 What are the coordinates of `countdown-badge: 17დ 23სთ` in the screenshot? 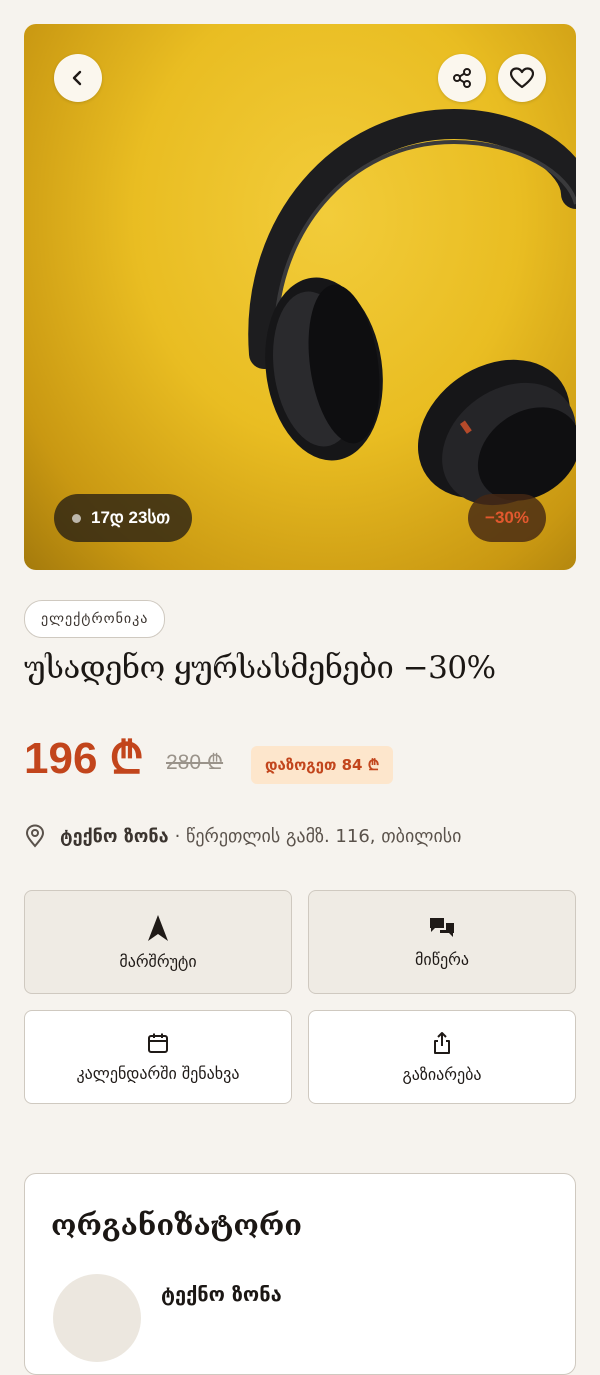 It's located at (123, 518).